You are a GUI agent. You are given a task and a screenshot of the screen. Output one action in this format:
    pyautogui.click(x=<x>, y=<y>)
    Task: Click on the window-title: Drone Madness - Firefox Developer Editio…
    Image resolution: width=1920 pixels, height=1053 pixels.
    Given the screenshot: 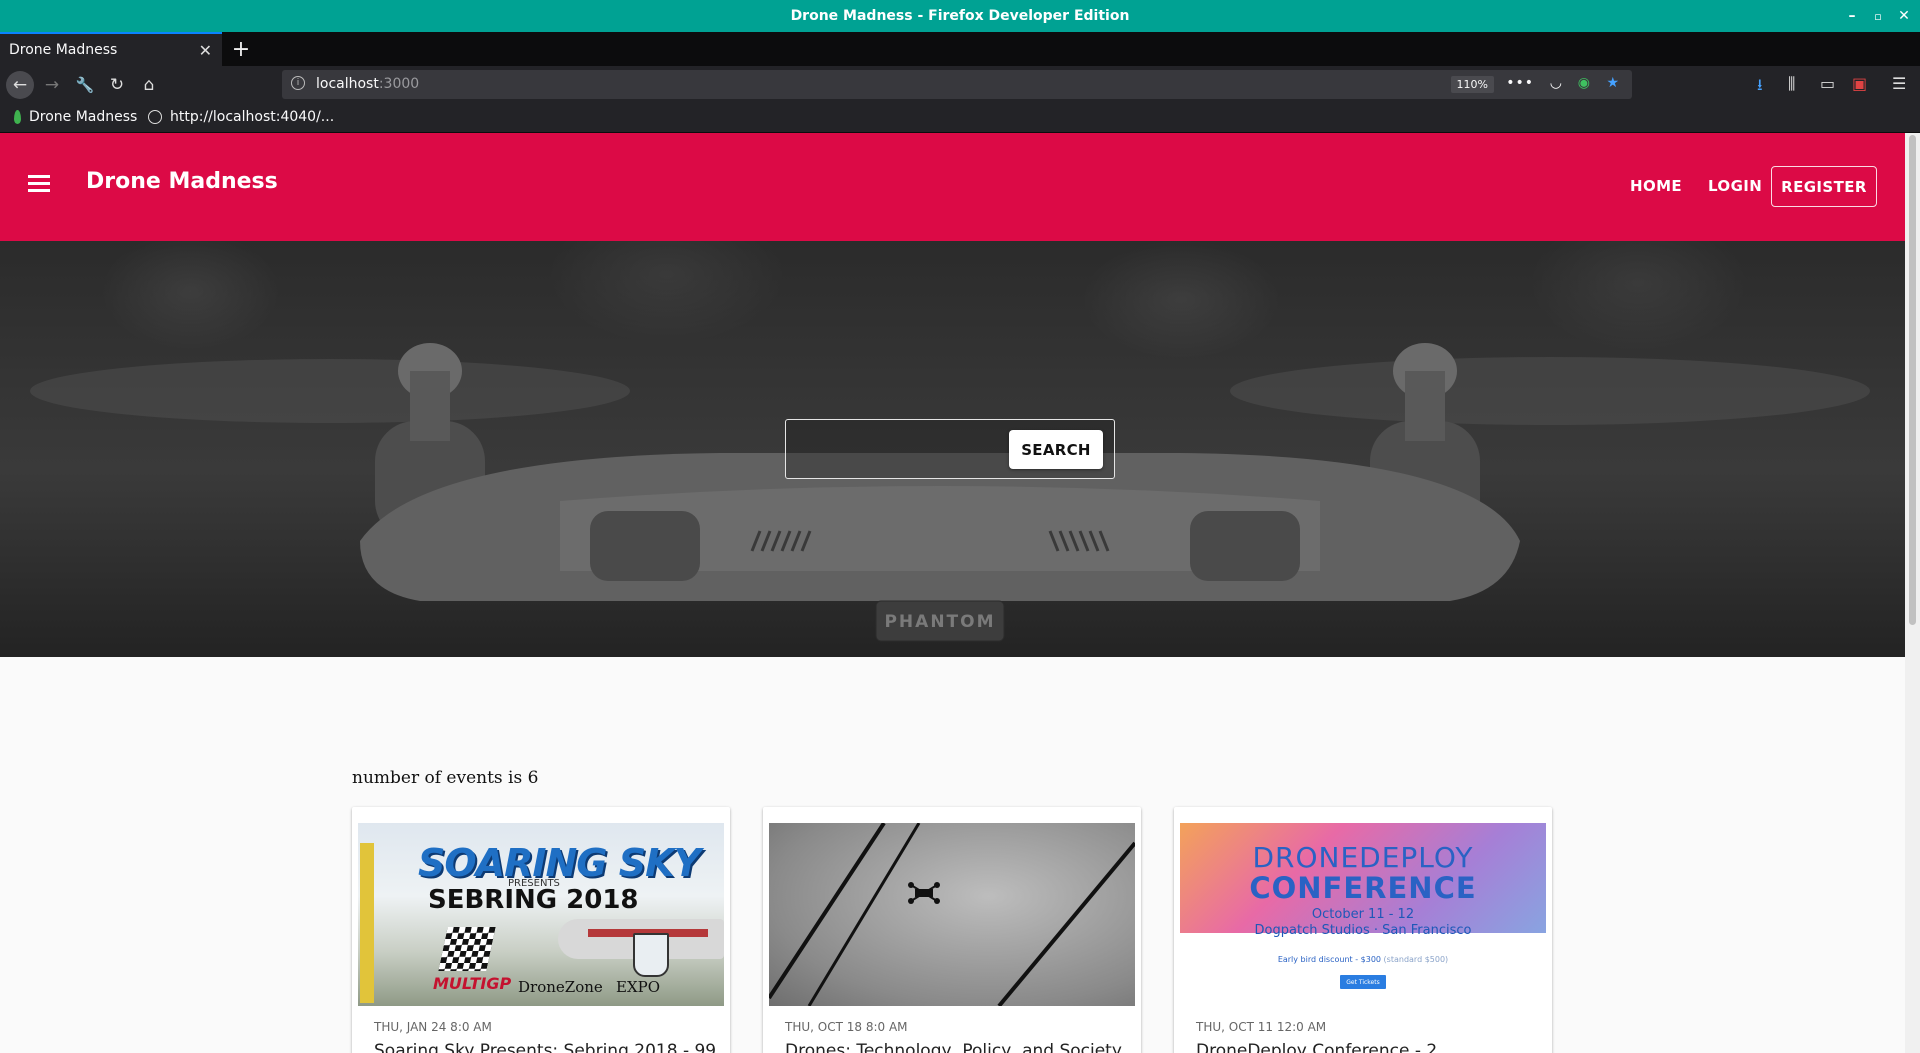 What is the action you would take?
    pyautogui.click(x=960, y=16)
    